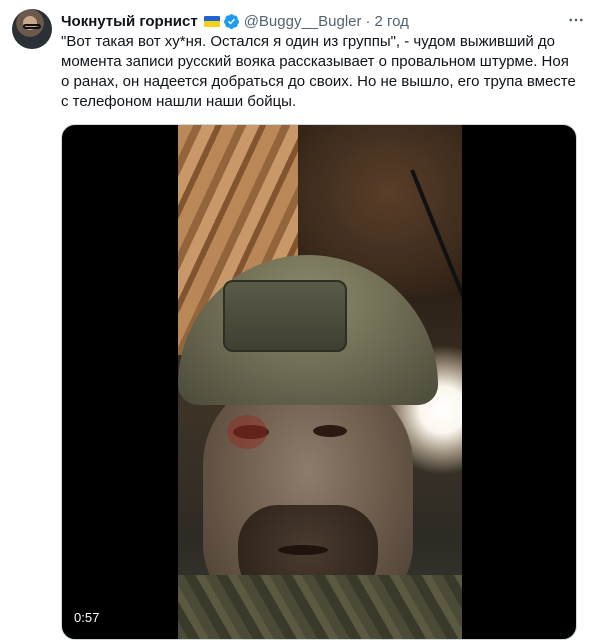 The width and height of the screenshot is (600, 643). I want to click on avatar-glasses, so click(32, 26).